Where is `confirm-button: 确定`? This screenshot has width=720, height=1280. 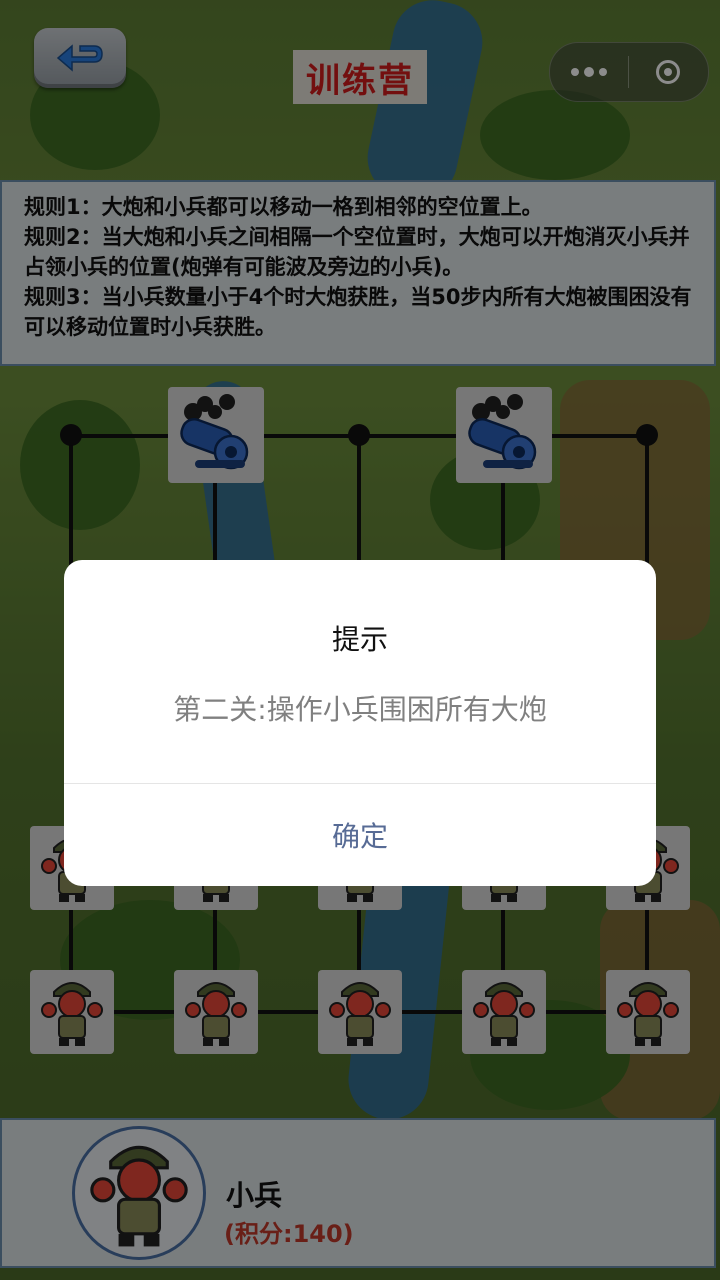
confirm-button: 确定 is located at coordinates (360, 835).